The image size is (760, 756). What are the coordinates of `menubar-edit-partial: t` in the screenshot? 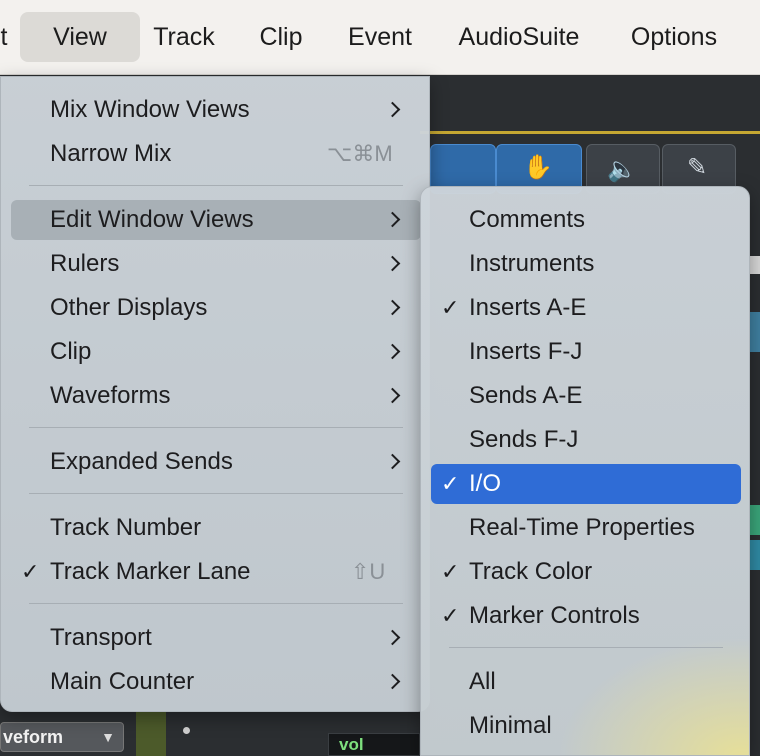 It's located at (6, 37).